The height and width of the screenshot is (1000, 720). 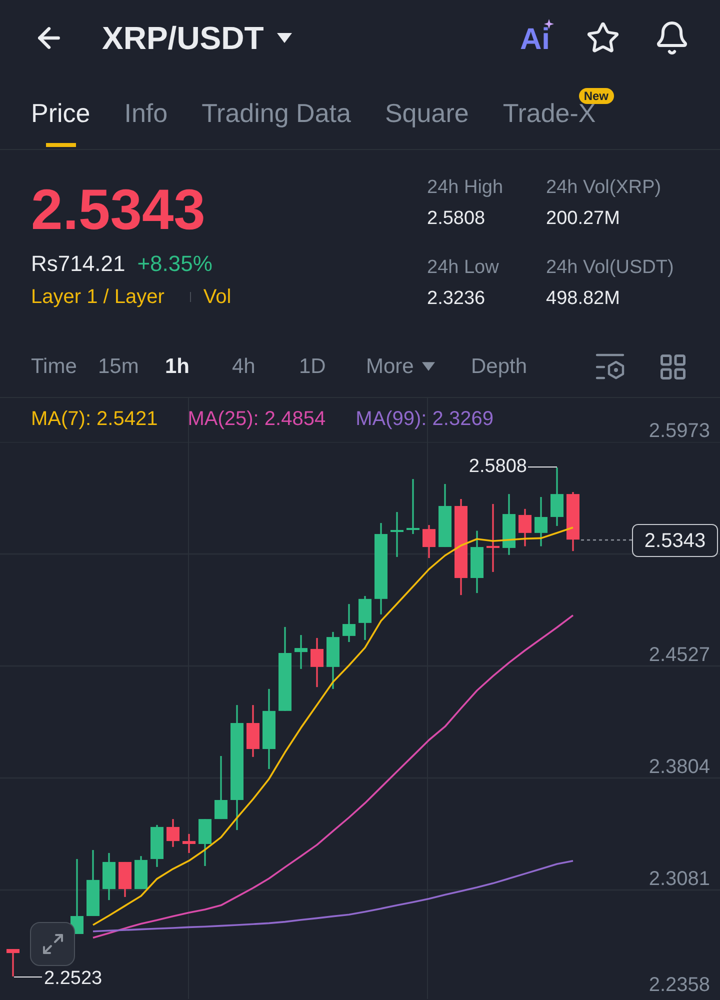 What do you see at coordinates (549, 24) in the screenshot?
I see `sparkle-icon` at bounding box center [549, 24].